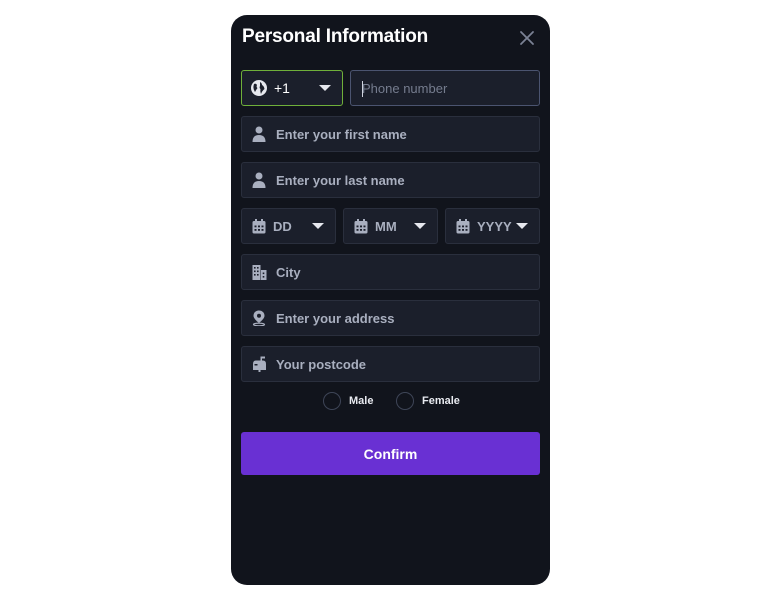  Describe the element at coordinates (282, 88) in the screenshot. I see `country-code-value: +1` at that location.